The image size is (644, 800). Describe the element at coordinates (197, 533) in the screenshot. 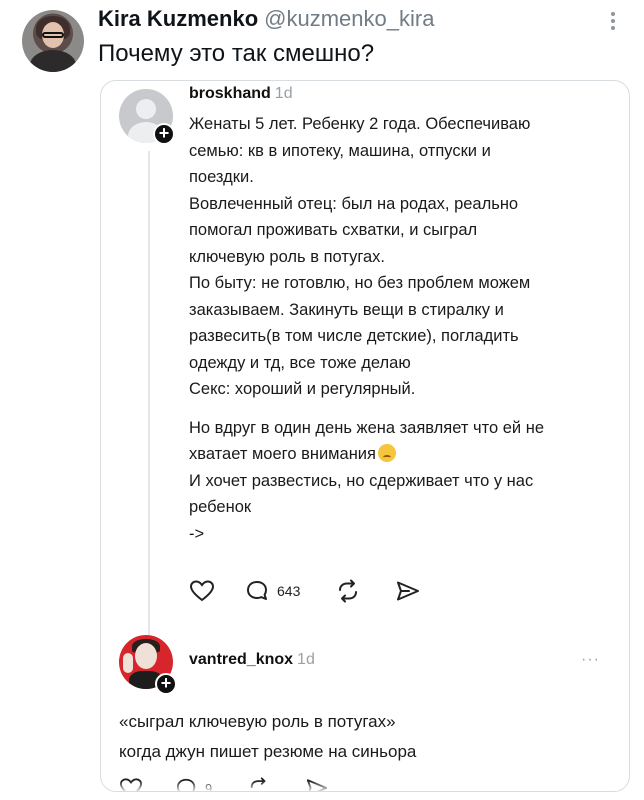

I see `post-line: ->` at that location.